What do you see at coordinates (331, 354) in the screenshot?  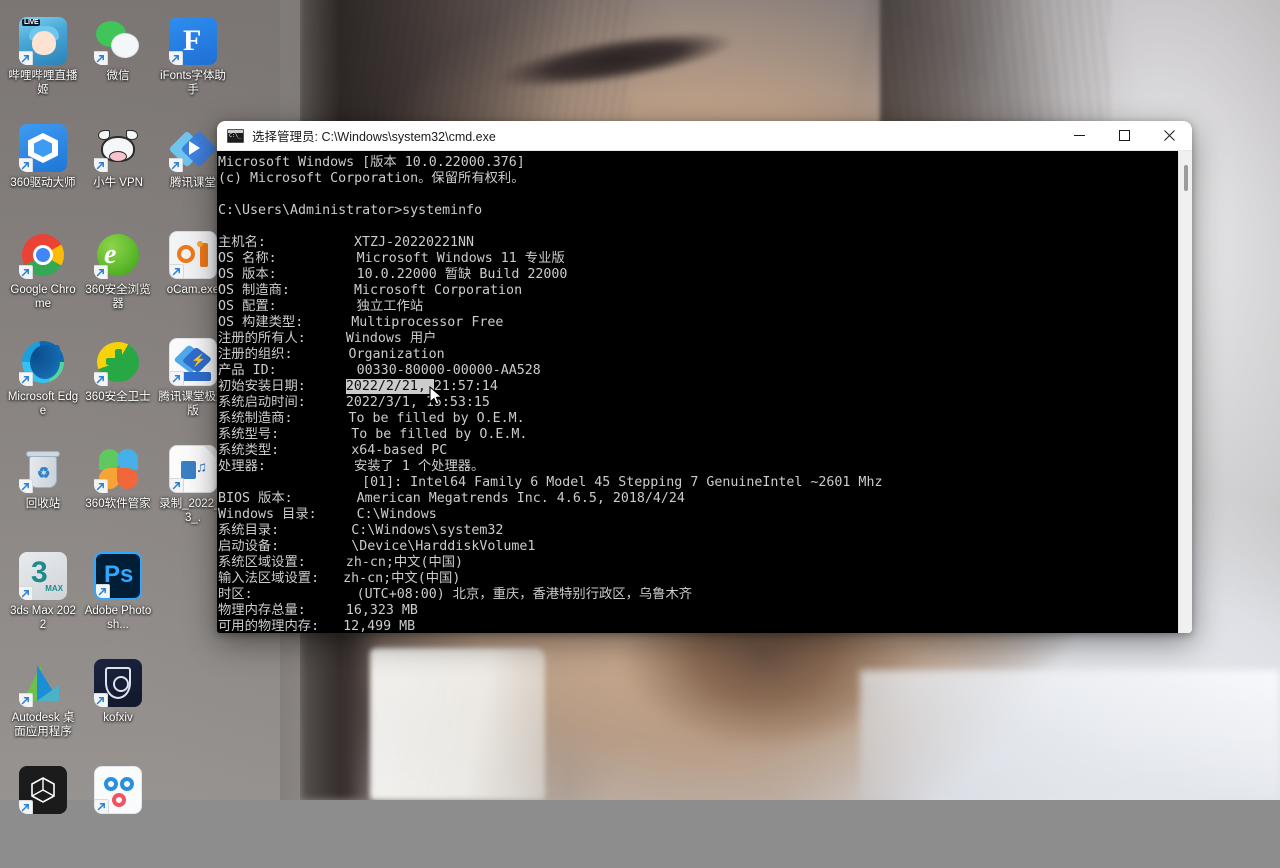 I see `console-line: 注册的组织: Organization` at bounding box center [331, 354].